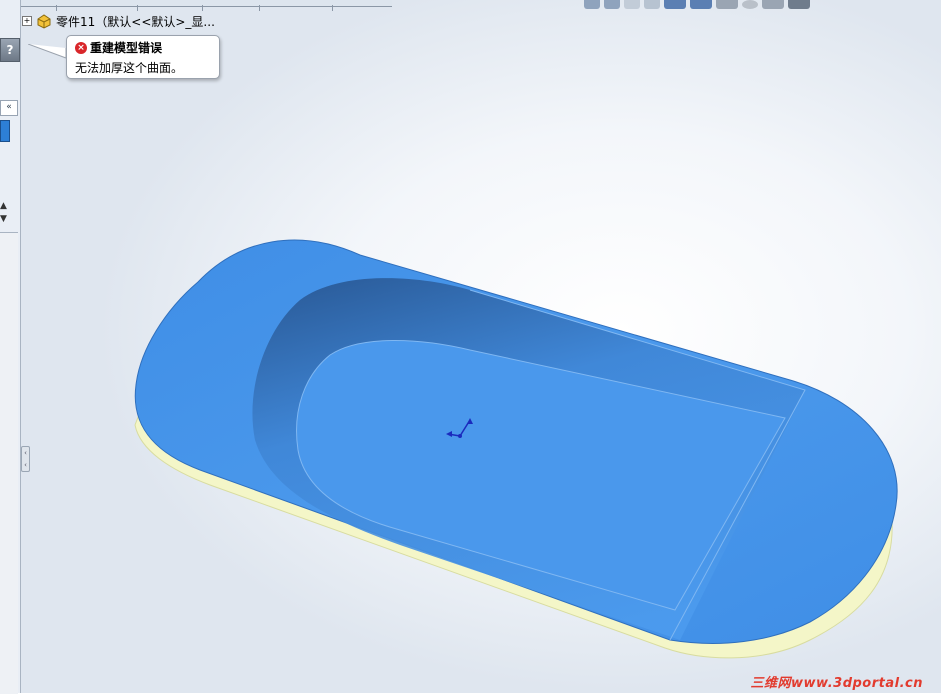 The width and height of the screenshot is (941, 694). What do you see at coordinates (126, 48) in the screenshot?
I see `tooltip-title: 重建模型错误` at bounding box center [126, 48].